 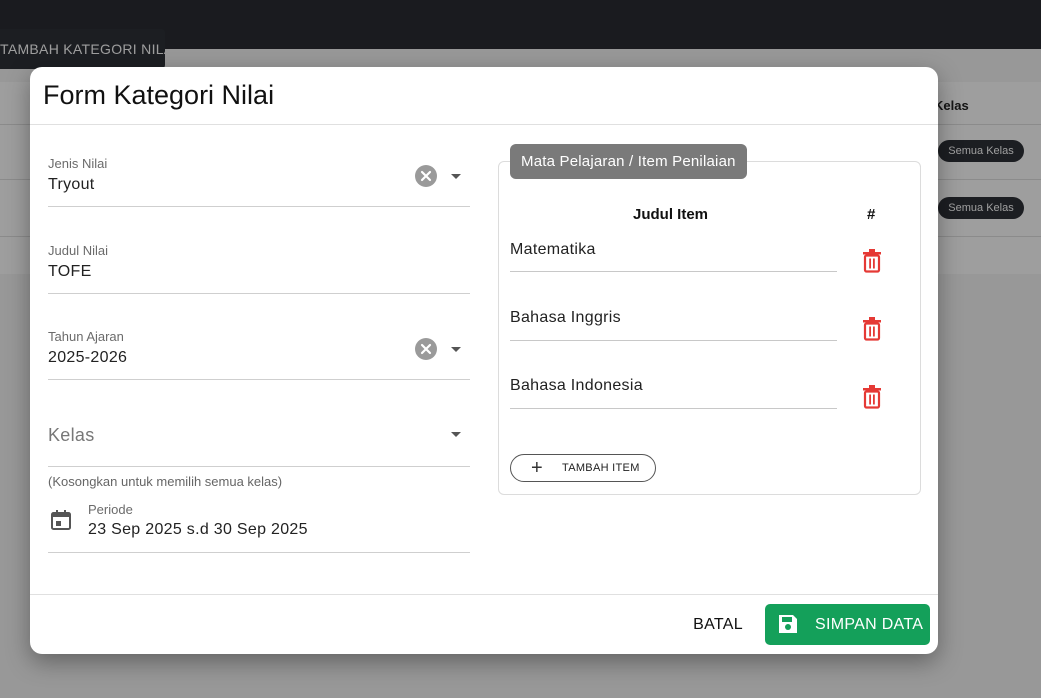 I want to click on kelas-select: Kelas, so click(x=259, y=438).